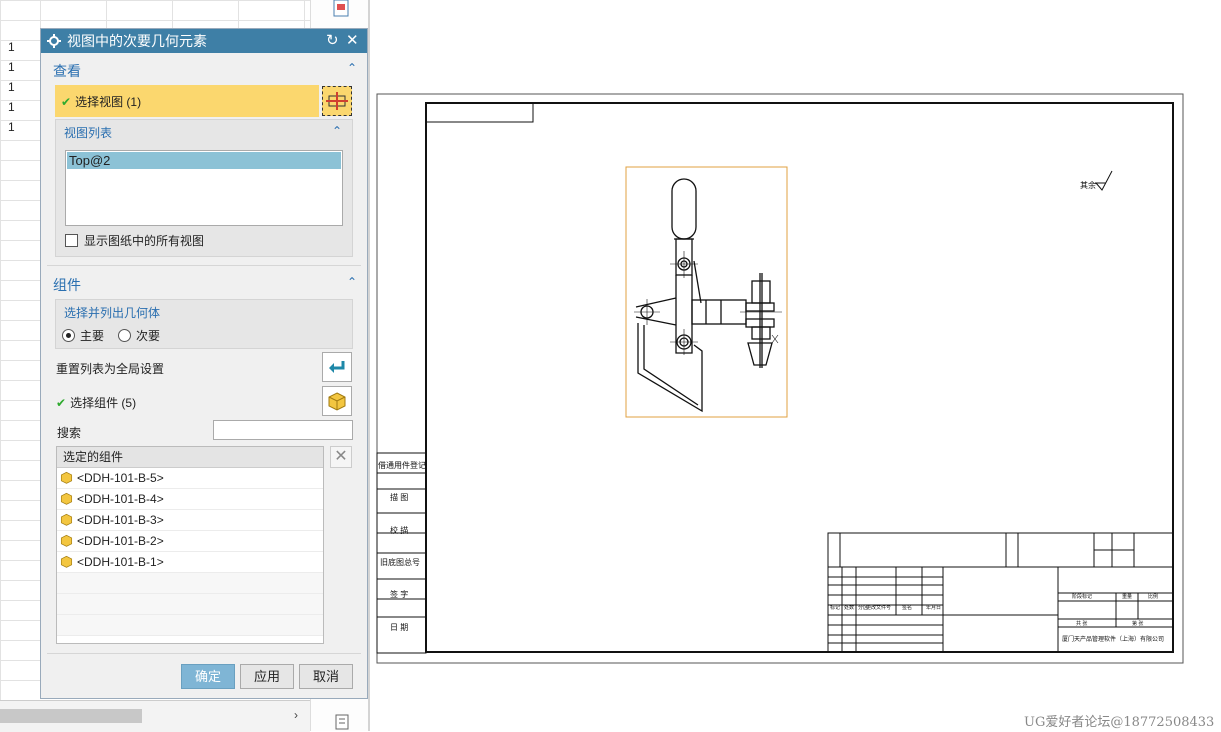 This screenshot has width=1221, height=732. I want to click on watermark-text: UG爱好者论坛@18772508433, so click(1119, 722).